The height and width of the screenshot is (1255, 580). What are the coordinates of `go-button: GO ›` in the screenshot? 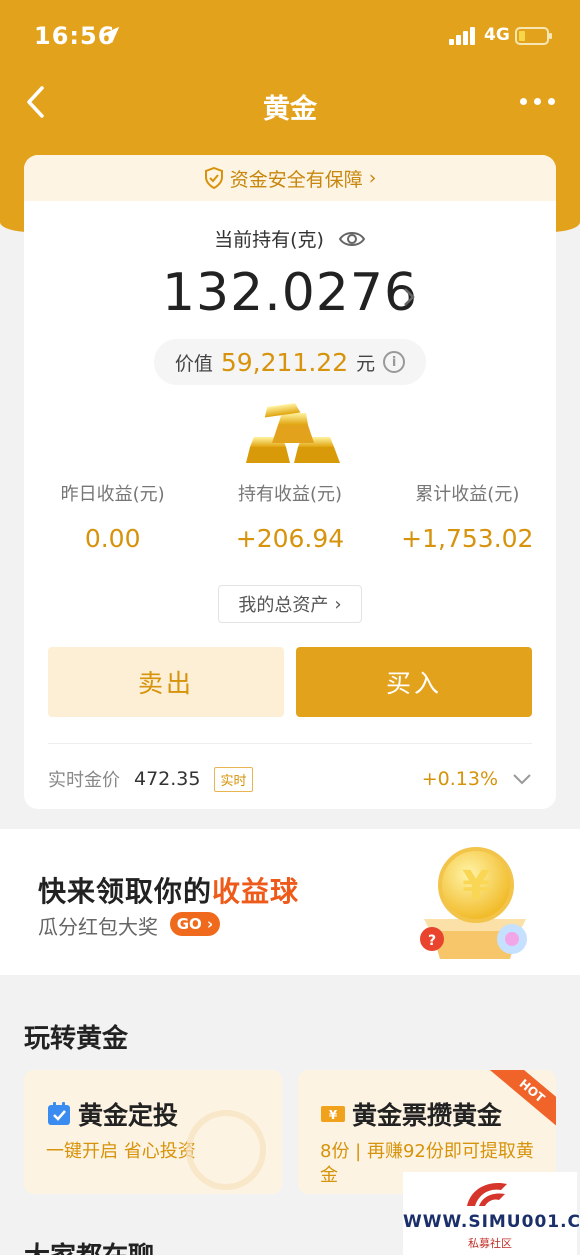 It's located at (195, 924).